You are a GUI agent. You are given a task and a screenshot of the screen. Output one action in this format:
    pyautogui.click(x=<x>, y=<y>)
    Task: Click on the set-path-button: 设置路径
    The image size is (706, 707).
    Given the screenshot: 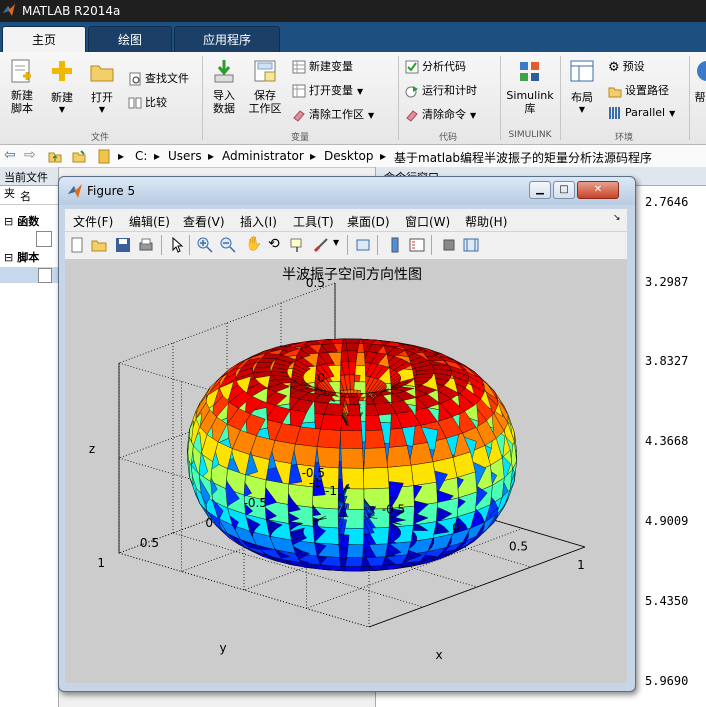 What is the action you would take?
    pyautogui.click(x=638, y=90)
    